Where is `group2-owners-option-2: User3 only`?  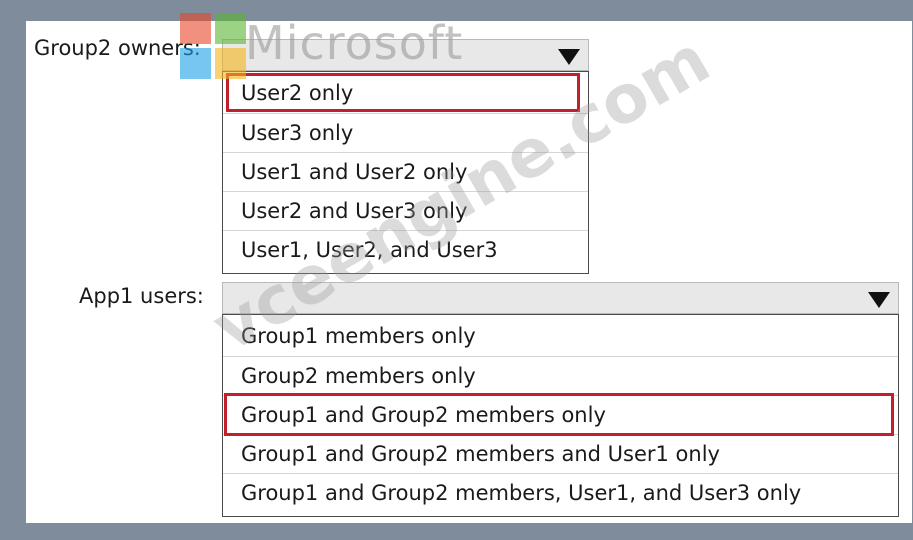
group2-owners-option-2: User3 only is located at coordinates (405, 132).